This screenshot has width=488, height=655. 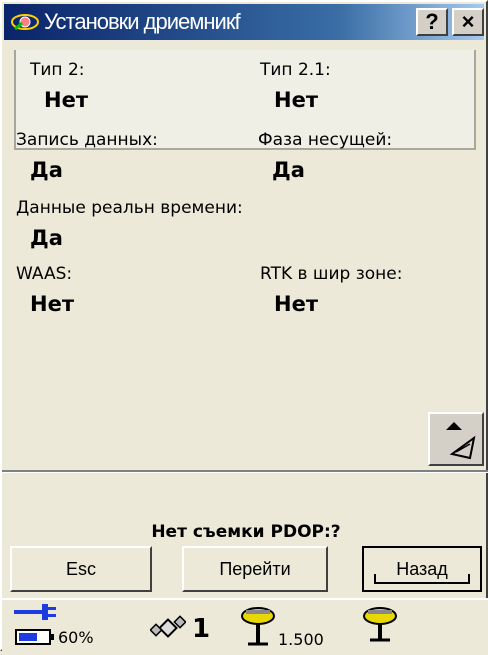 What do you see at coordinates (87, 140) in the screenshot?
I see `data-logging-label: Запись данных:` at bounding box center [87, 140].